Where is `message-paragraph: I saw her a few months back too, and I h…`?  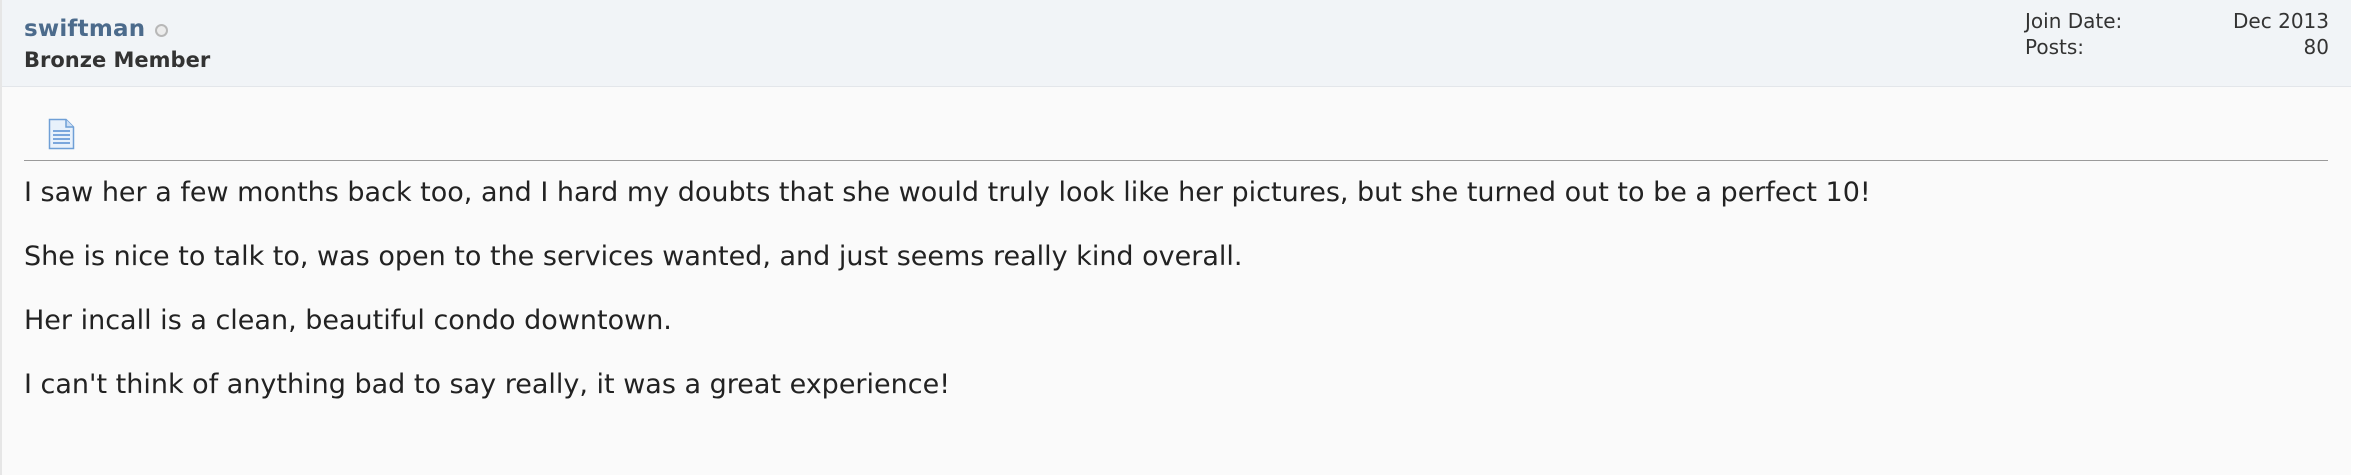 message-paragraph: I saw her a few months back too, and I h… is located at coordinates (947, 192).